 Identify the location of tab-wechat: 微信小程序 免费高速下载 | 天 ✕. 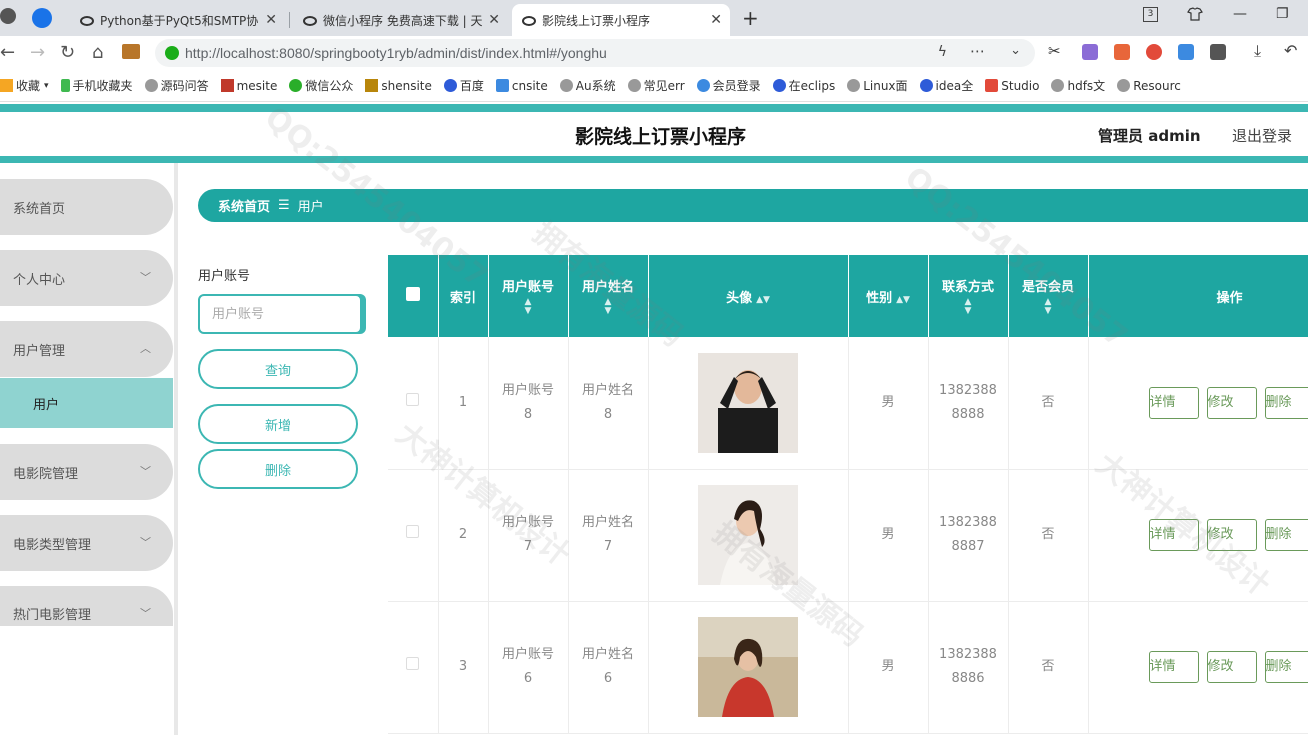
(400, 20).